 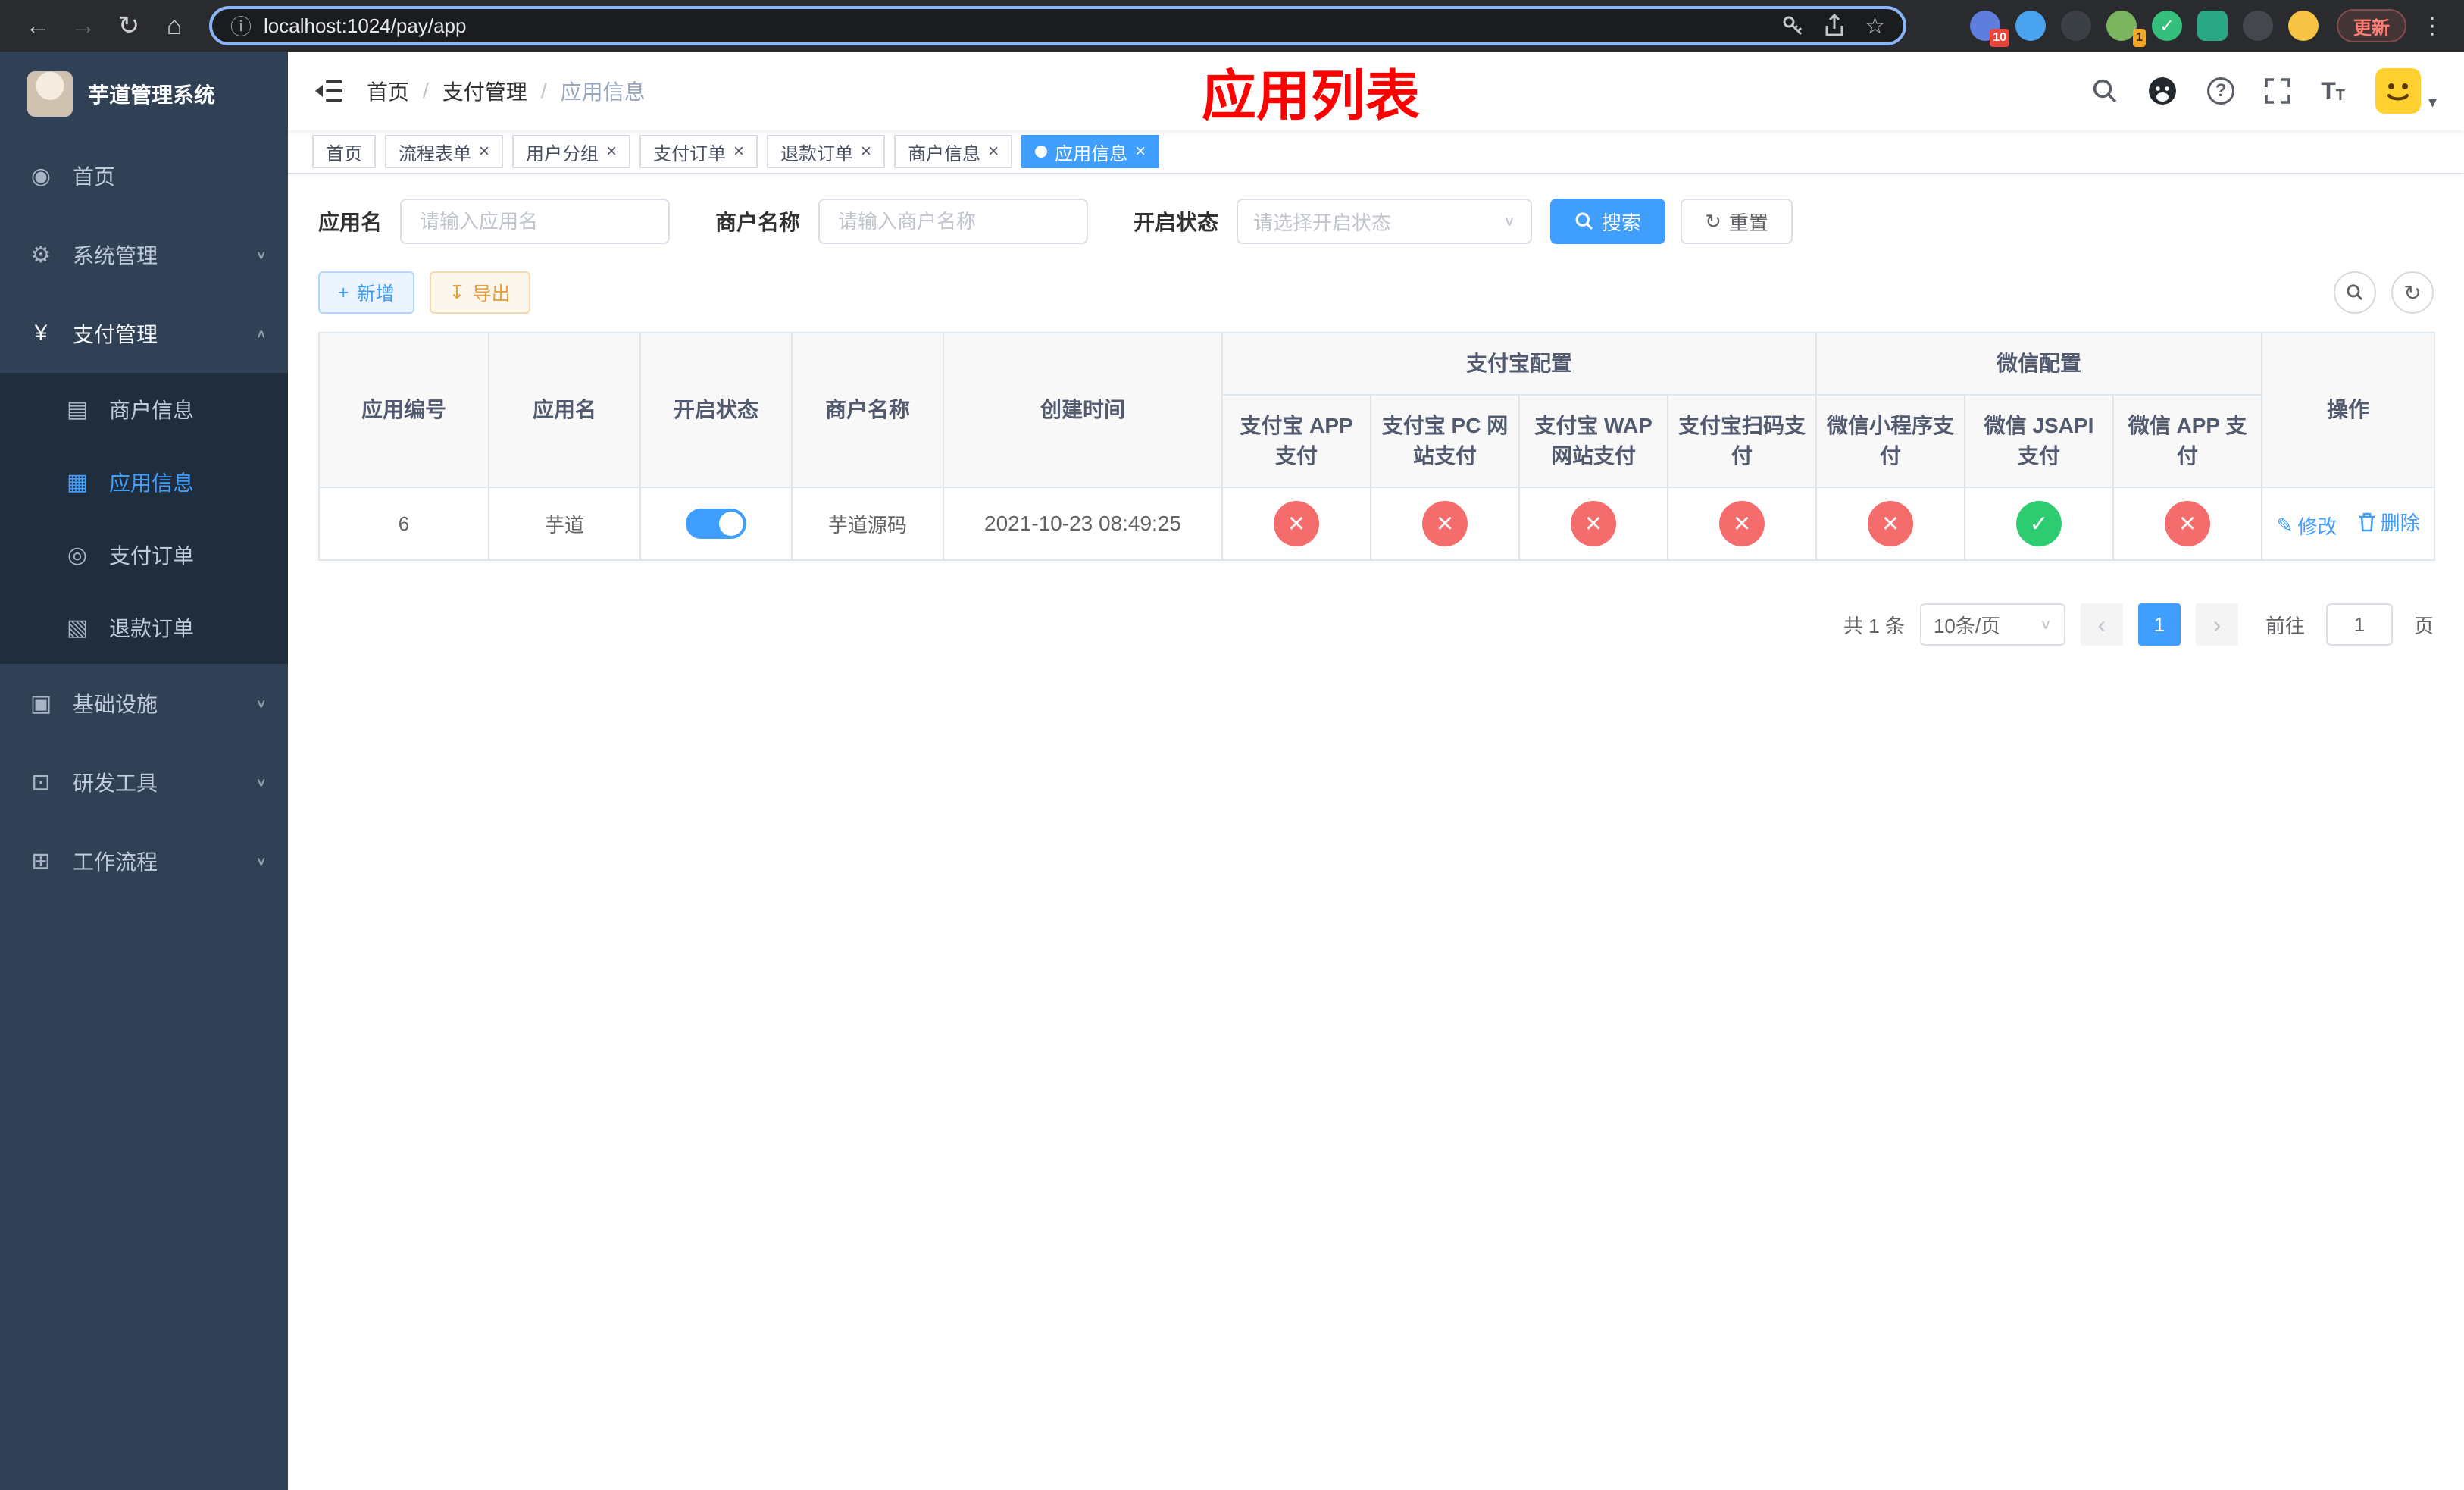 I want to click on user-menu: ▾, so click(x=2406, y=91).